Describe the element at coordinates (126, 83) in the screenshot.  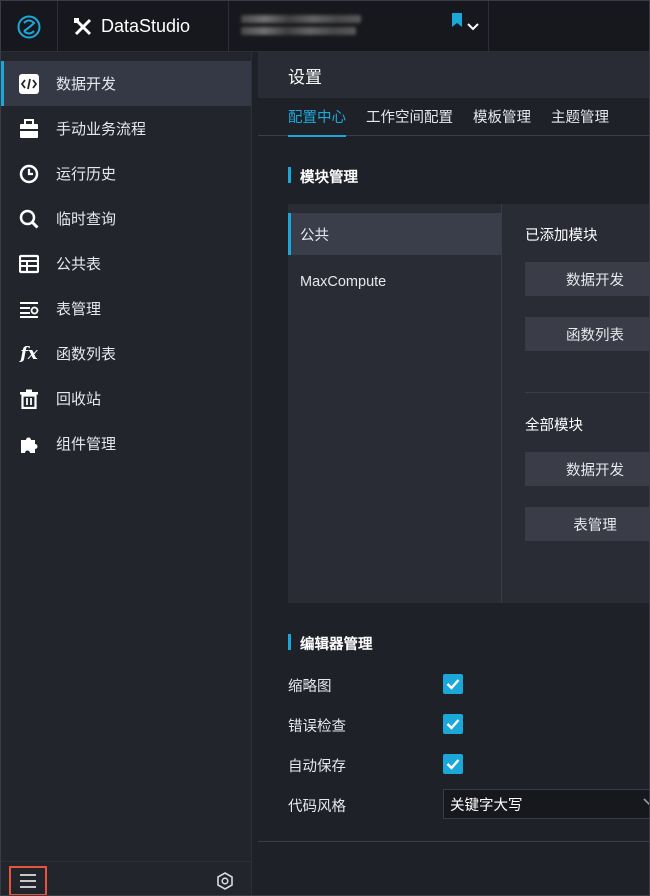
I see `sidebar-item-data-development: 数据开发` at that location.